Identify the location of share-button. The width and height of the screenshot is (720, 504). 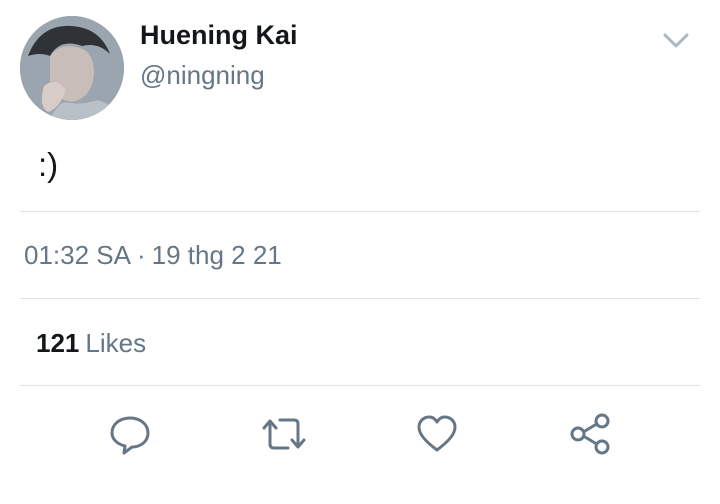
(590, 434).